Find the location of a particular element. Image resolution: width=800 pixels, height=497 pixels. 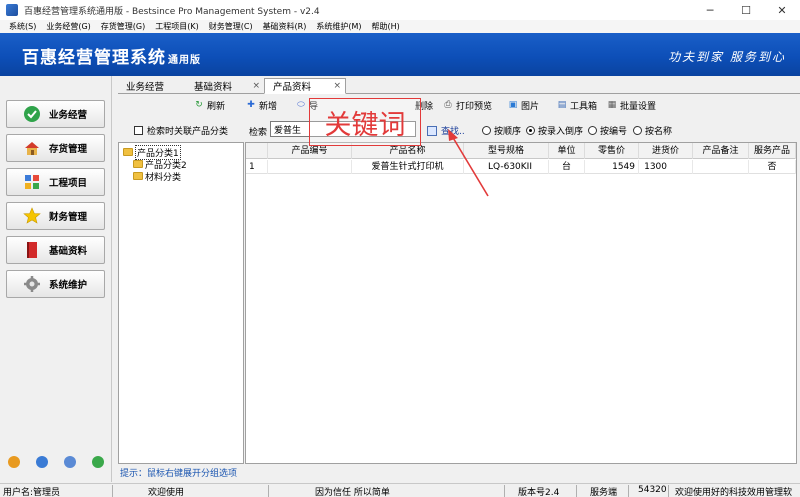

book-icon is located at coordinates (32, 250).